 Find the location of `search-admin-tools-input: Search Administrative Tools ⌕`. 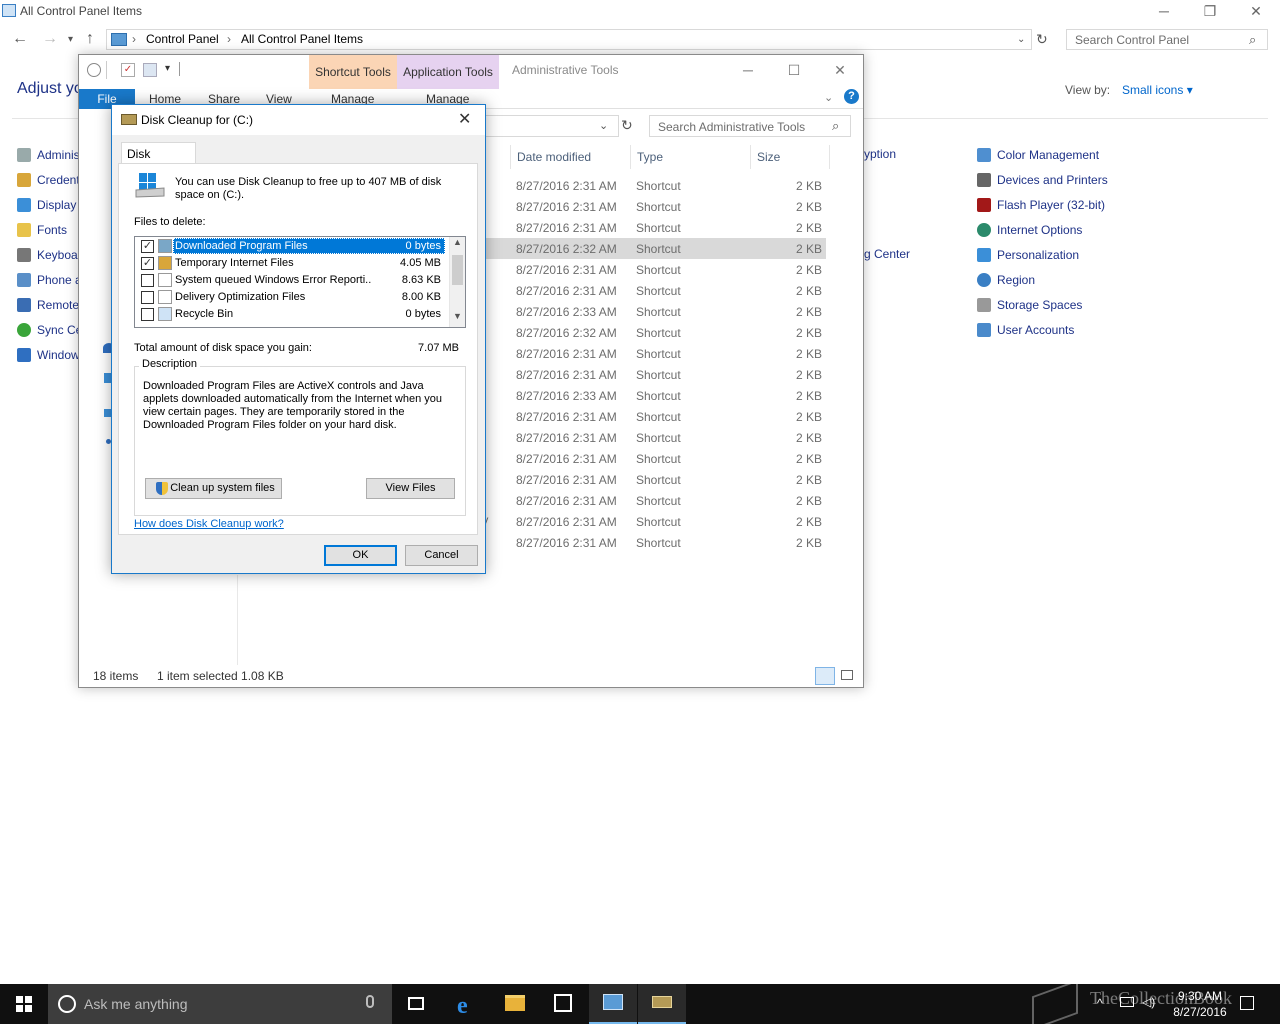

search-admin-tools-input: Search Administrative Tools ⌕ is located at coordinates (750, 126).